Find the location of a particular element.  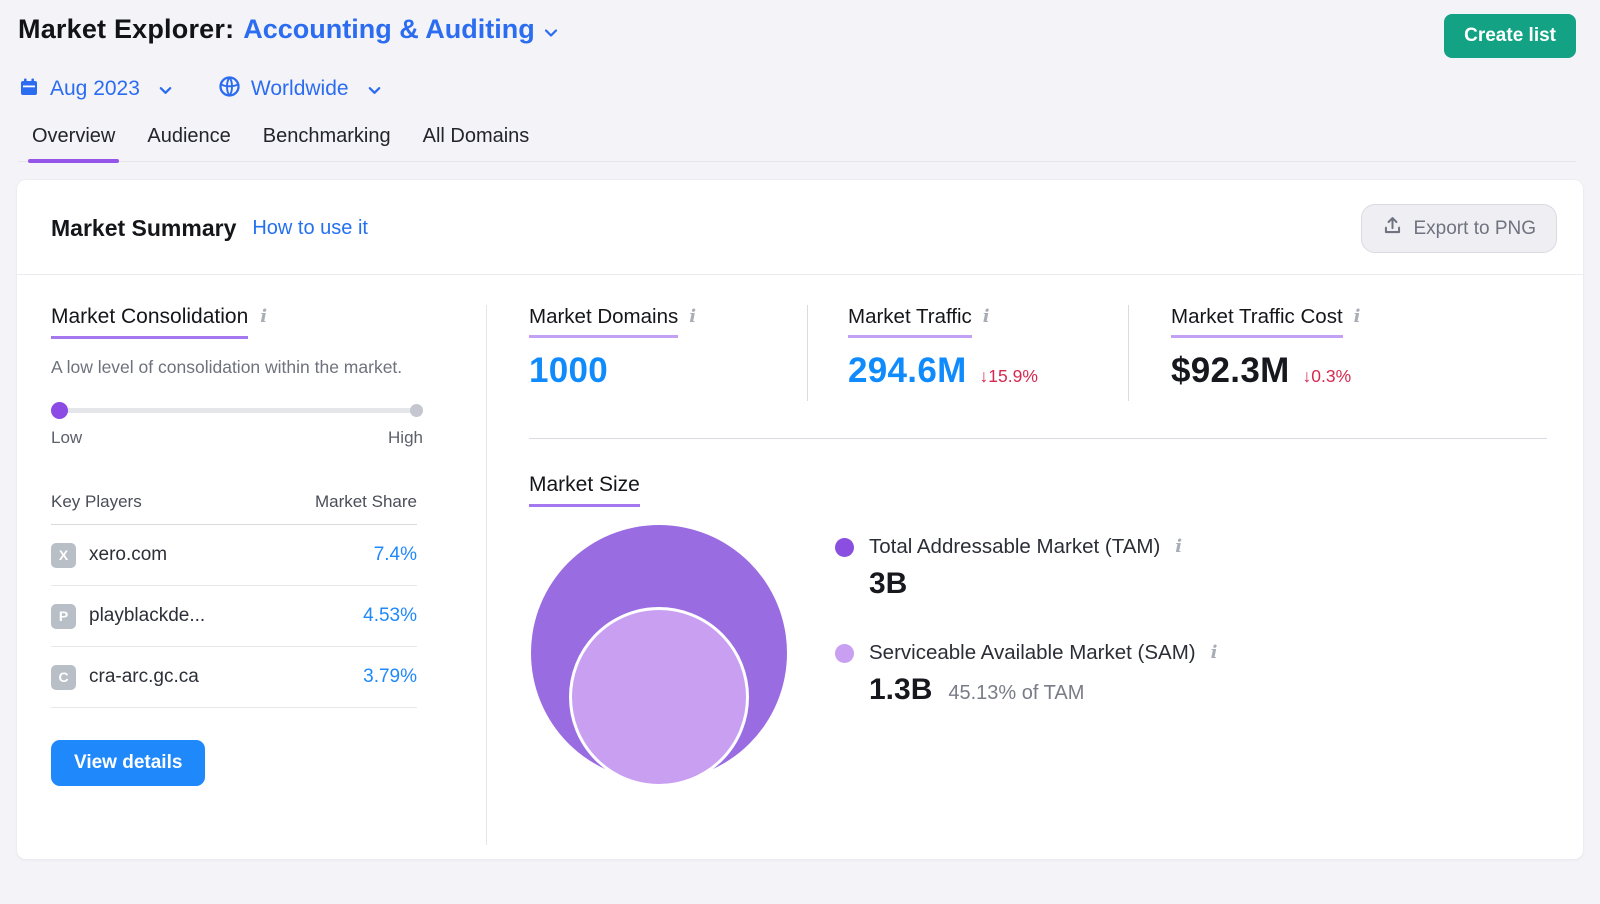

sam-percent-of-tam: 45.13% of TAM is located at coordinates (1016, 693).